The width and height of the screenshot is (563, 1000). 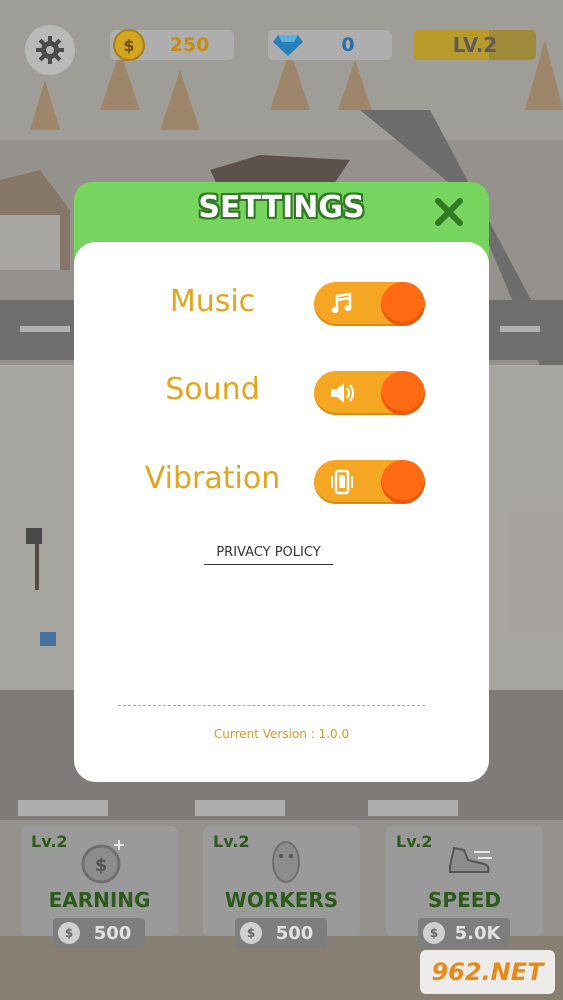 I want to click on level-label: LV.2, so click(x=475, y=45).